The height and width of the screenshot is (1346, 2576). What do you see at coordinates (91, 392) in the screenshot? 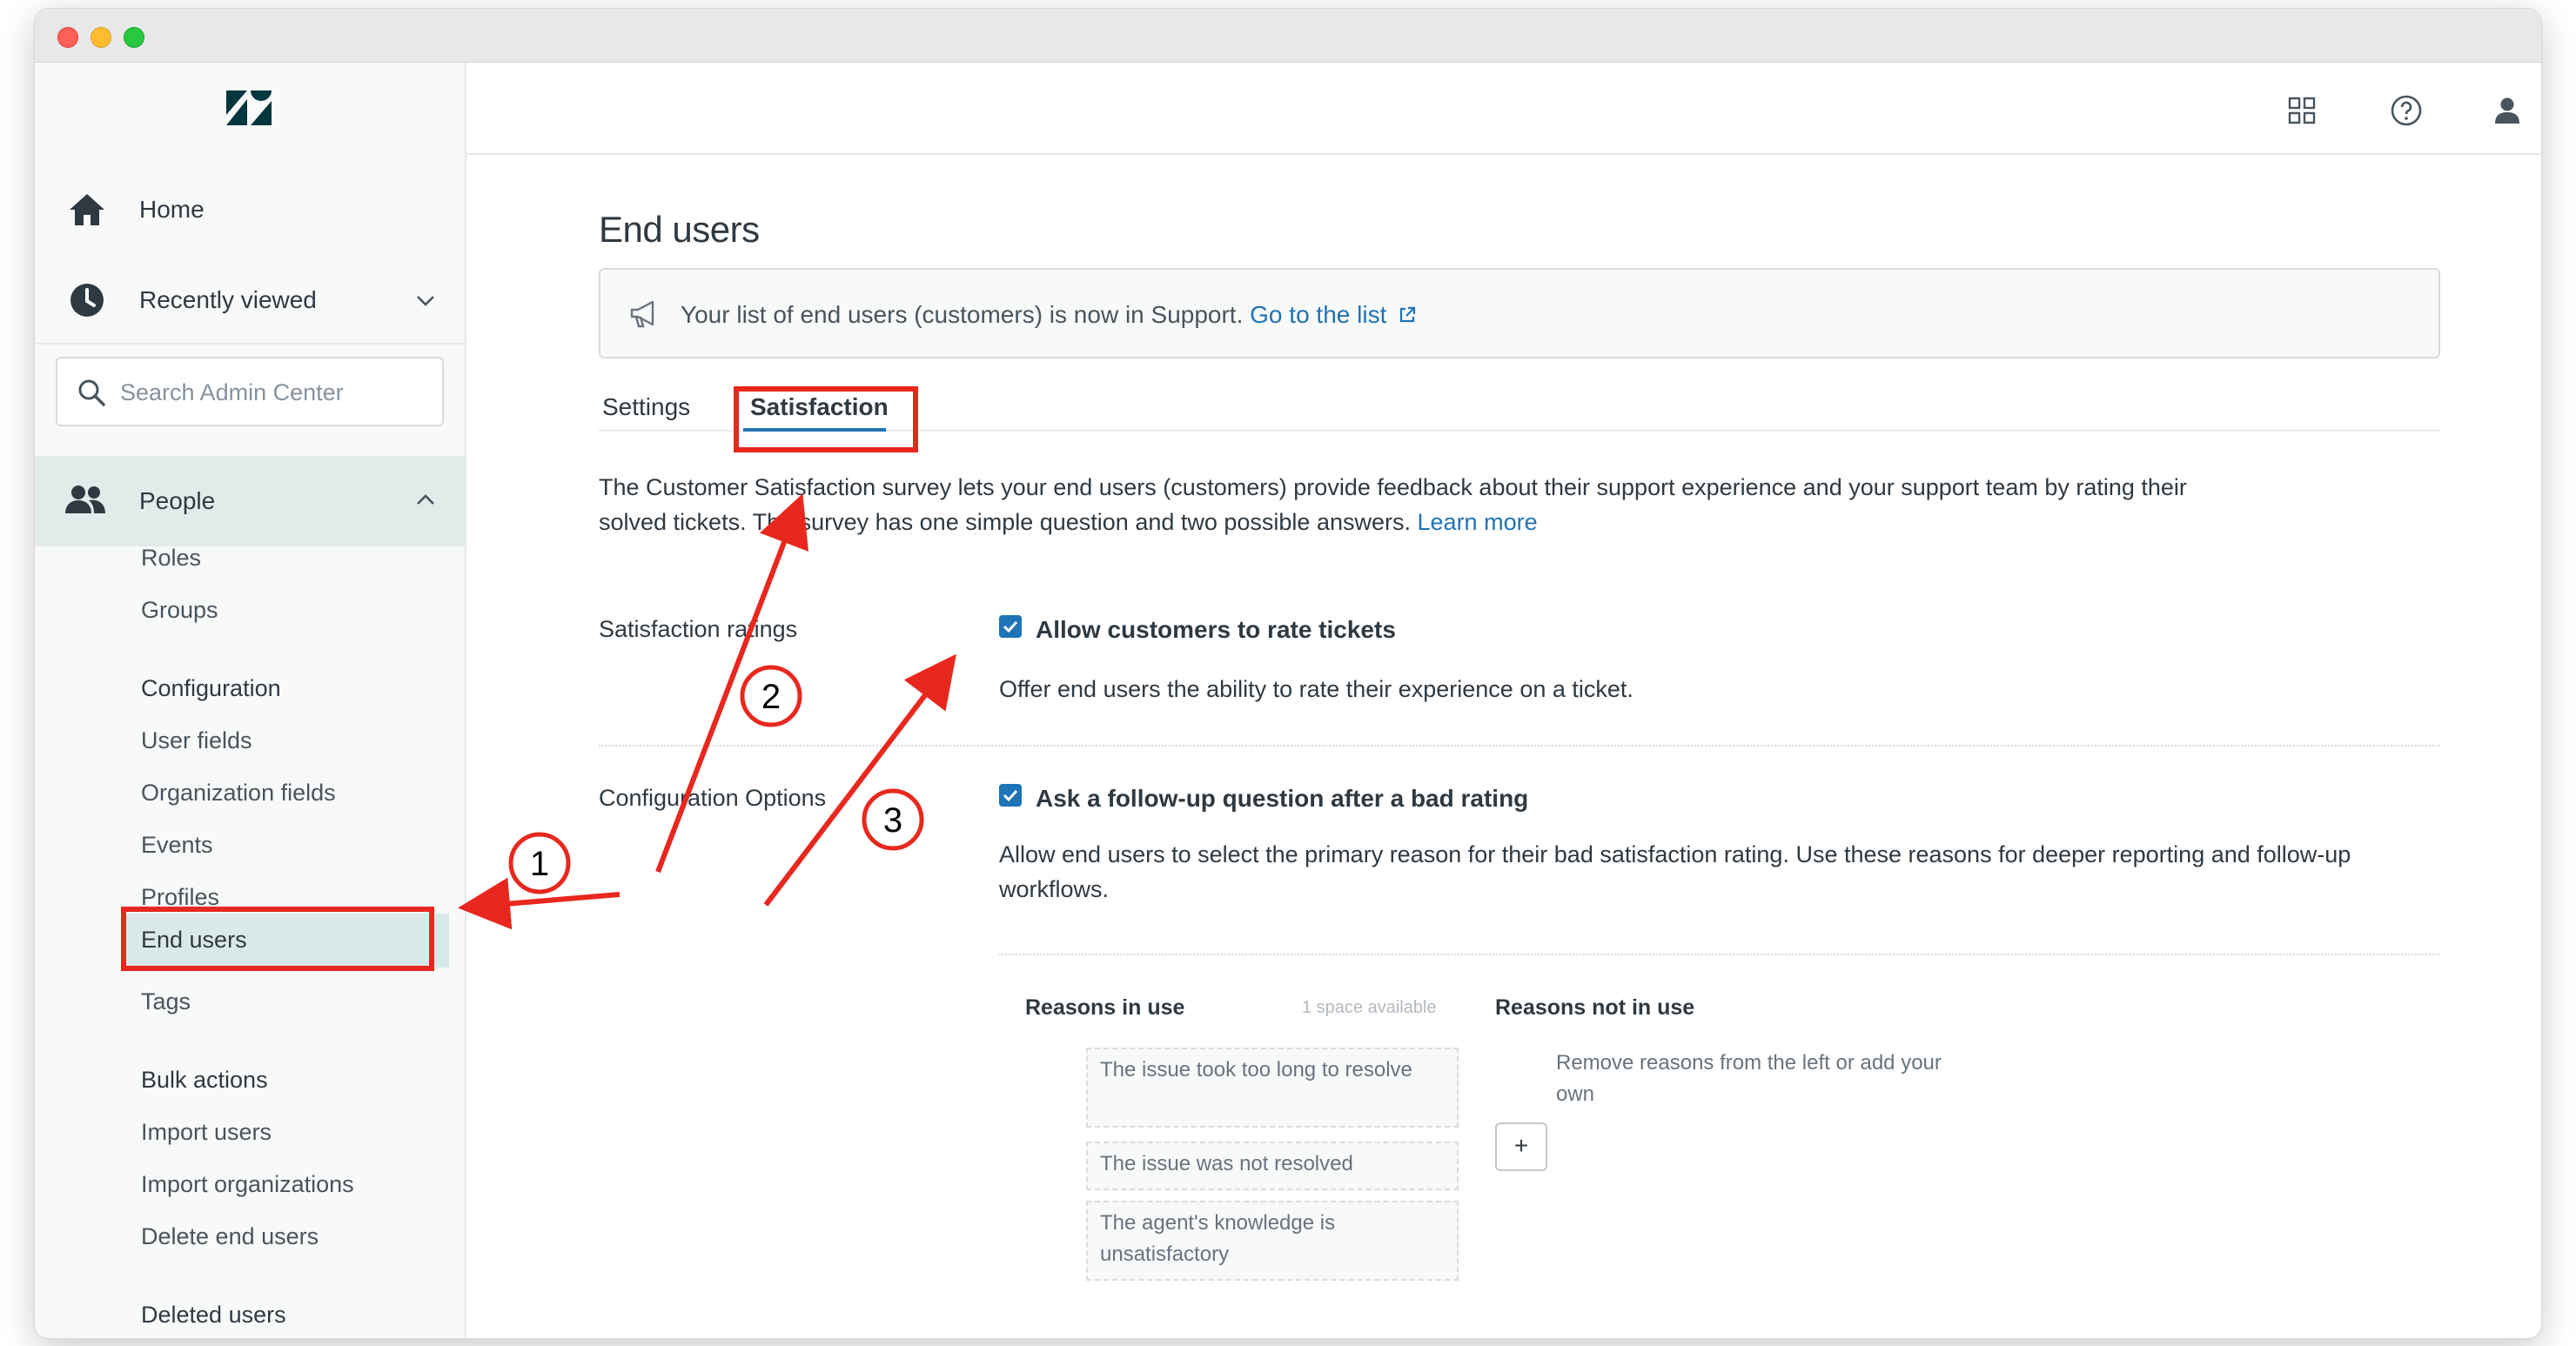
I see `search-icon` at bounding box center [91, 392].